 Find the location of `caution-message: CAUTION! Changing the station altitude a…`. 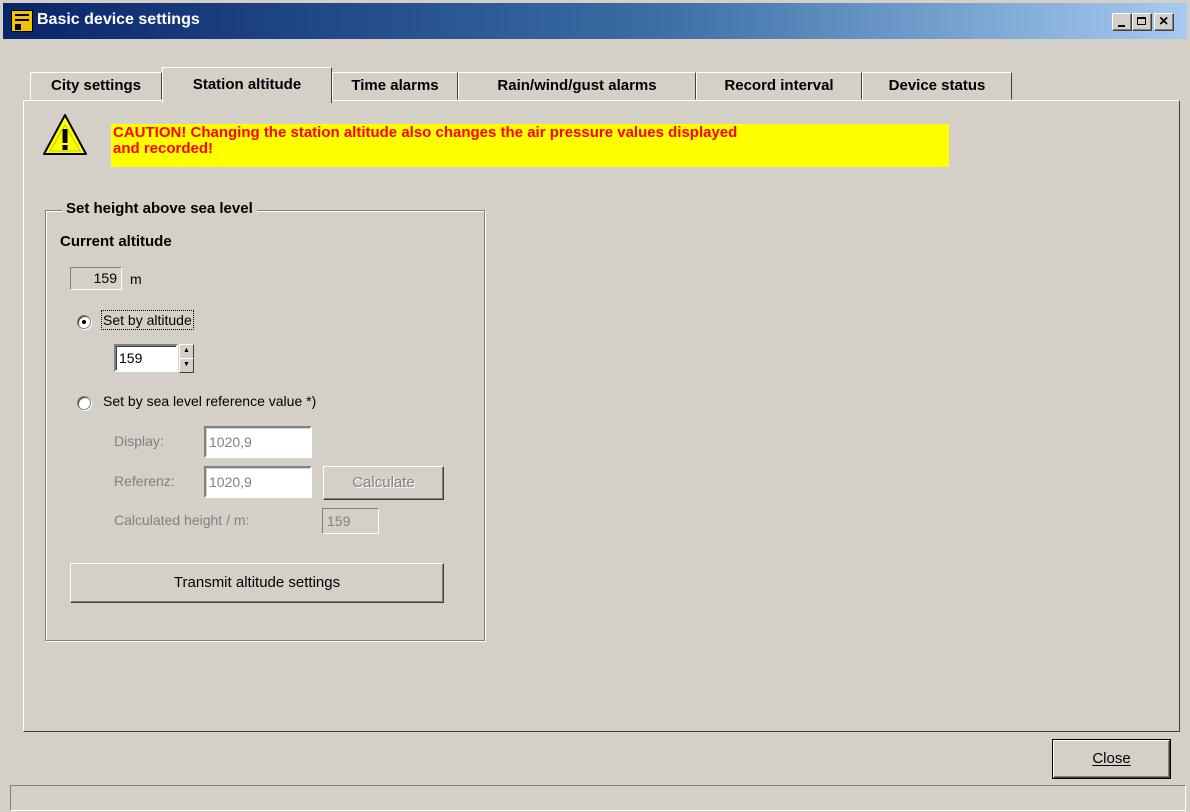

caution-message: CAUTION! Changing the station altitude a… is located at coordinates (530, 145).